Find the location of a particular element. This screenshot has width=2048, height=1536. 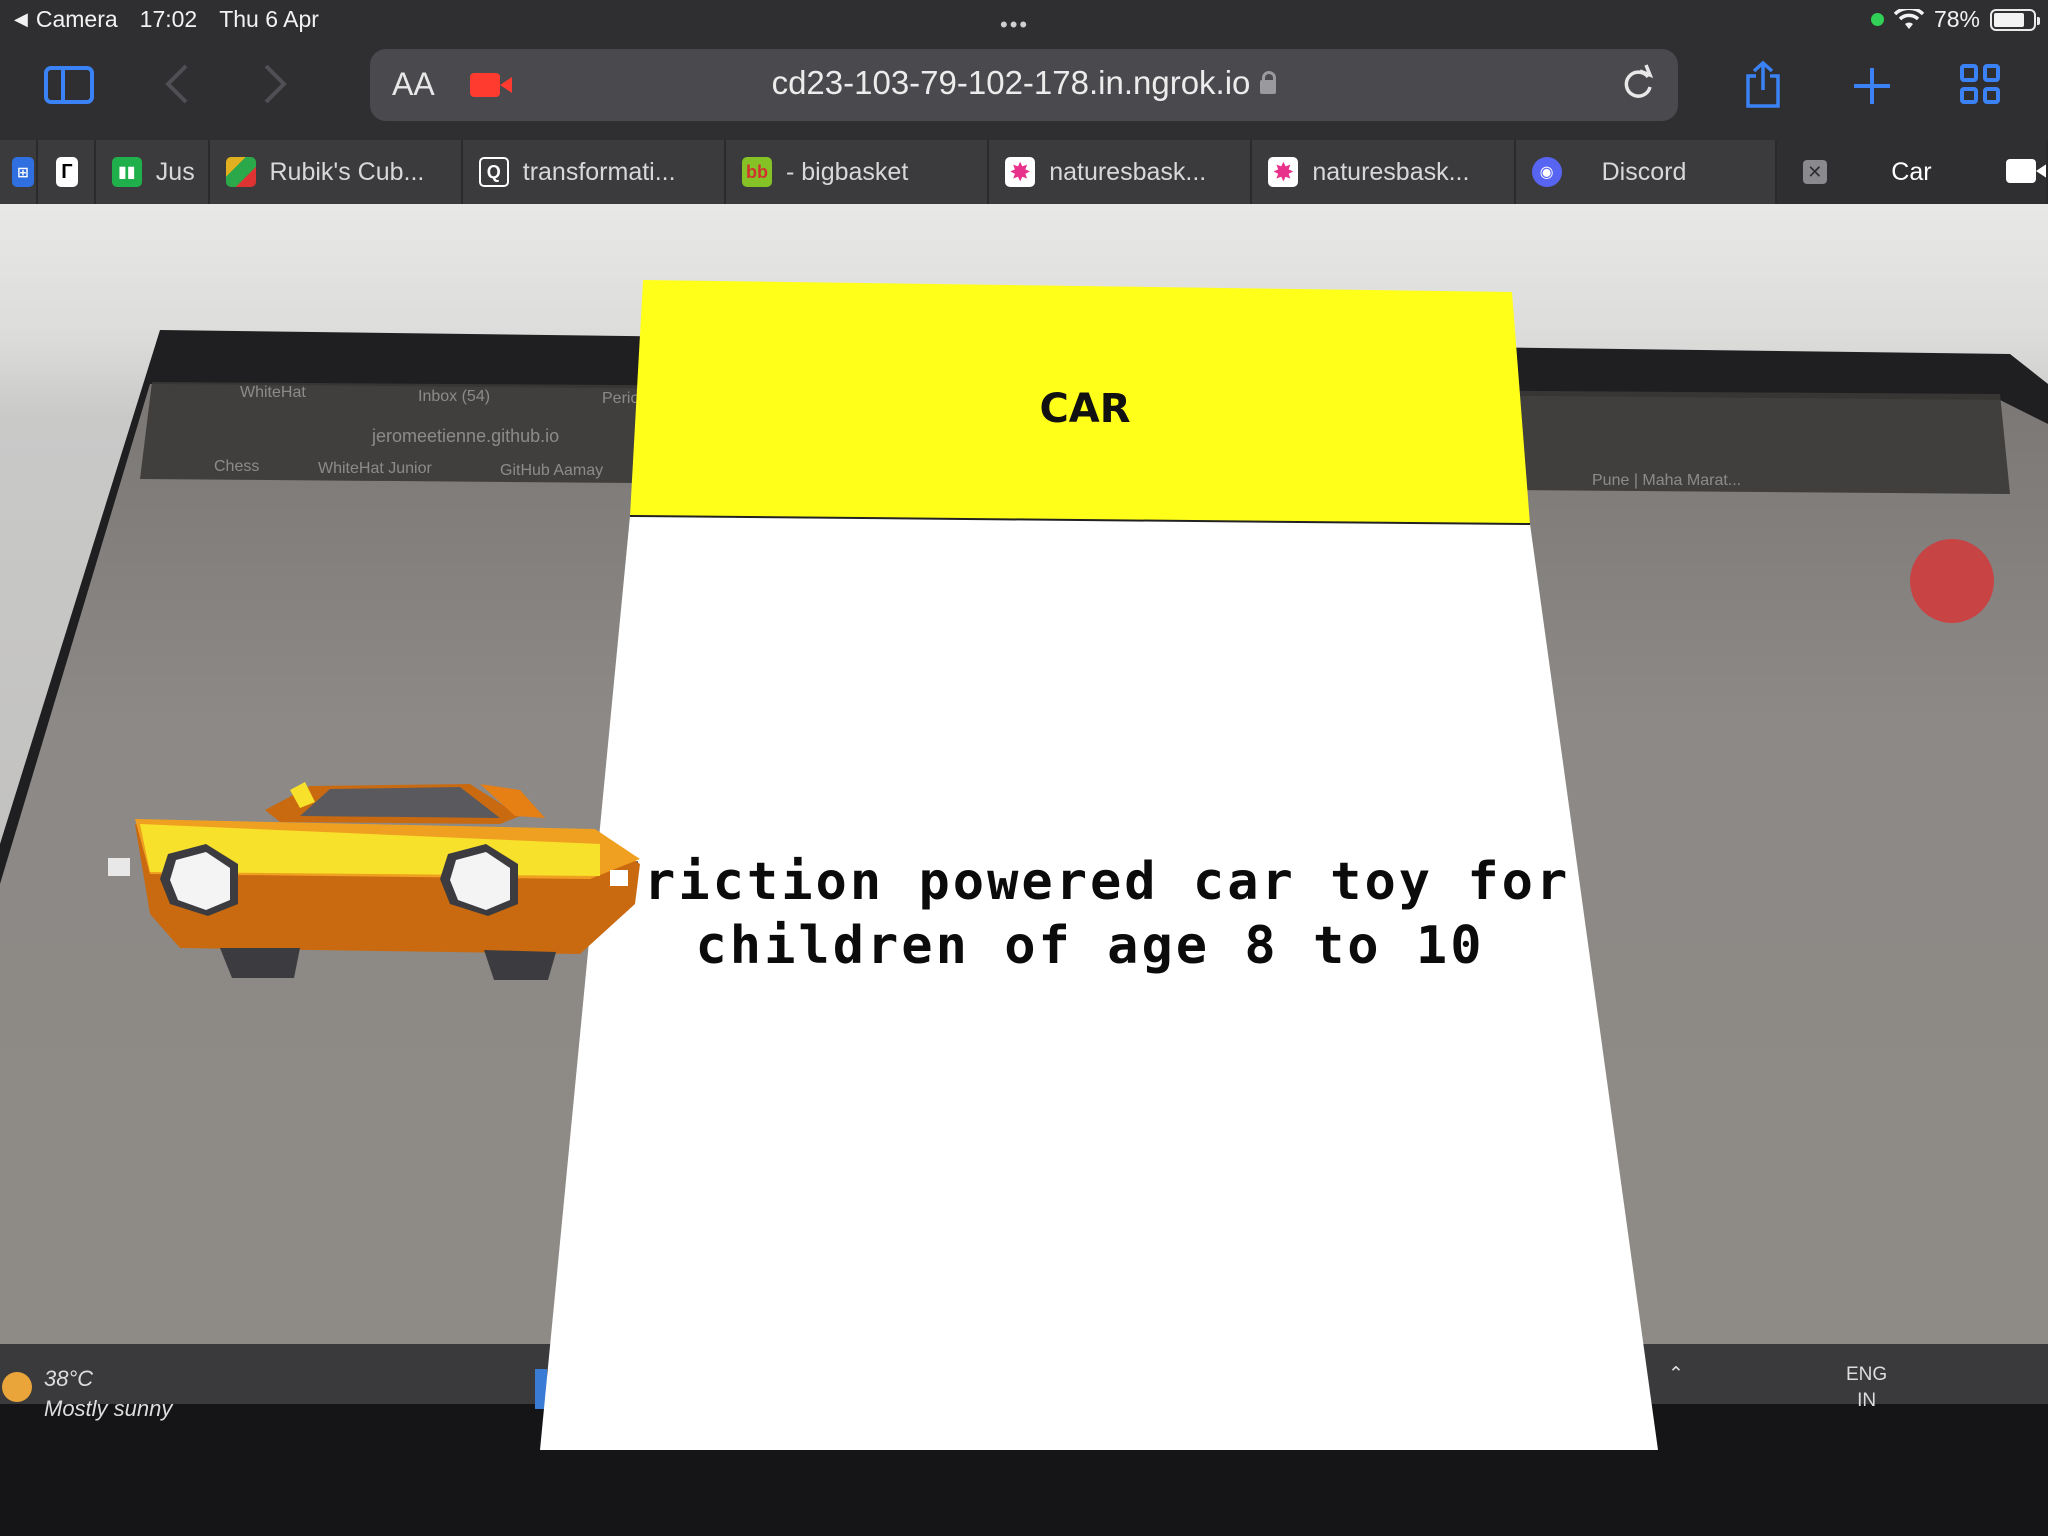

bb-favicon-icon: bb is located at coordinates (756, 172).